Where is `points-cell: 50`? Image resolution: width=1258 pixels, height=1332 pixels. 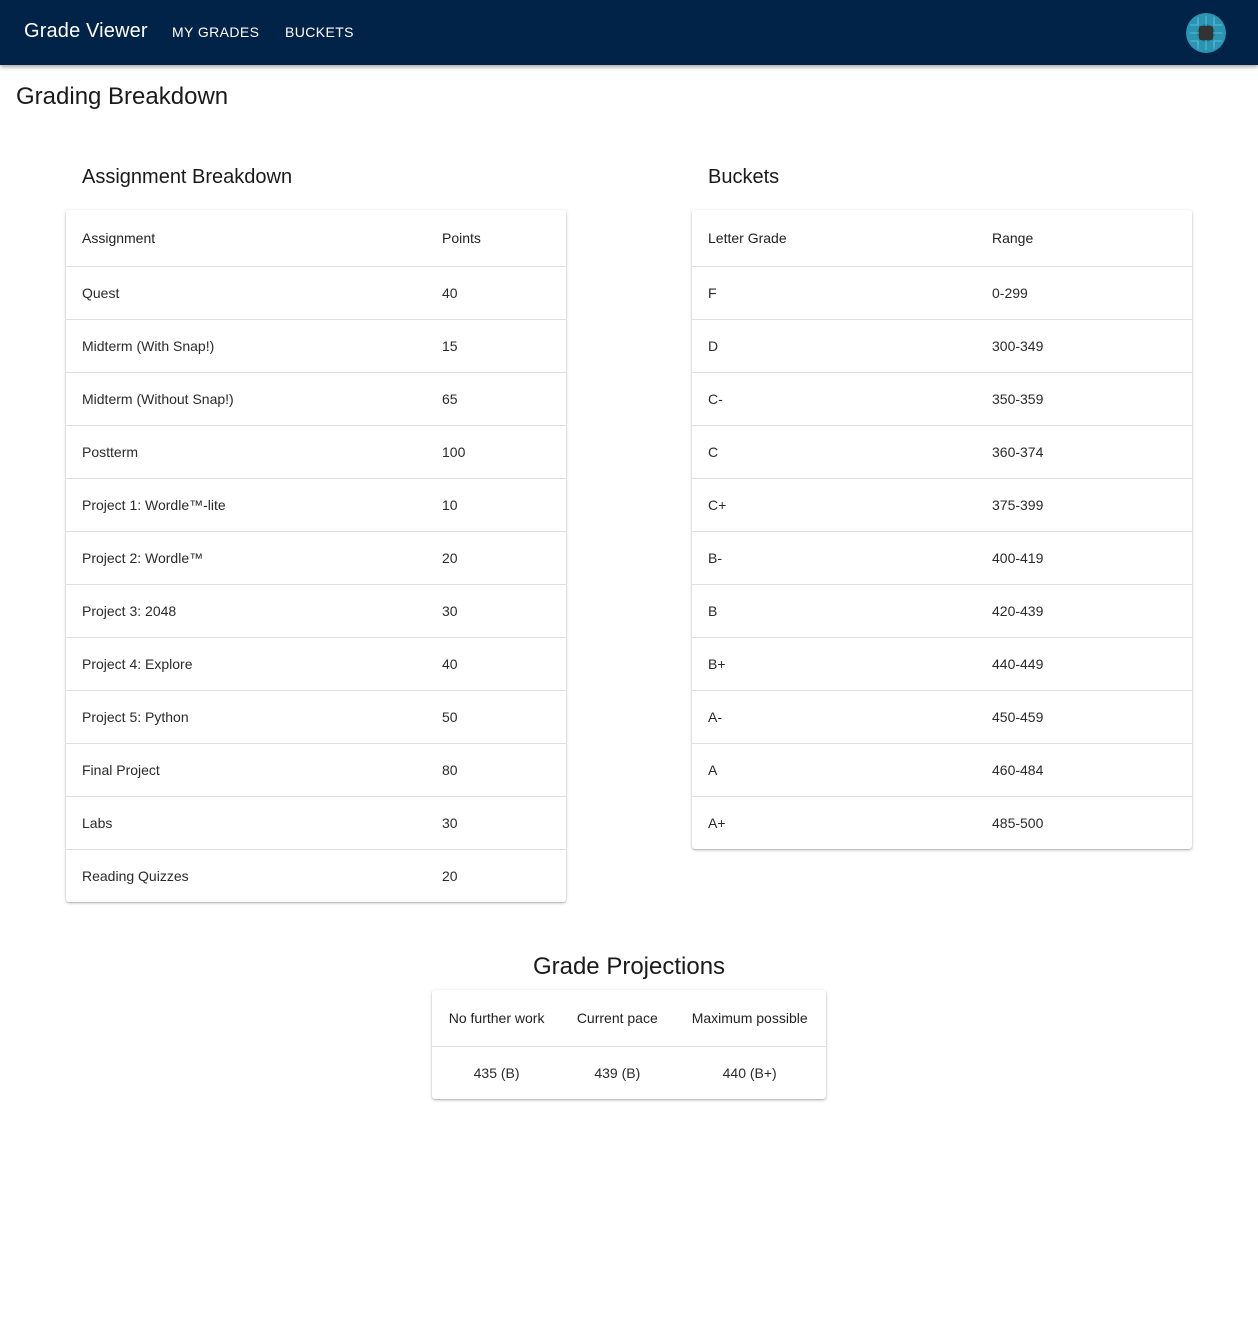
points-cell: 50 is located at coordinates (496, 717).